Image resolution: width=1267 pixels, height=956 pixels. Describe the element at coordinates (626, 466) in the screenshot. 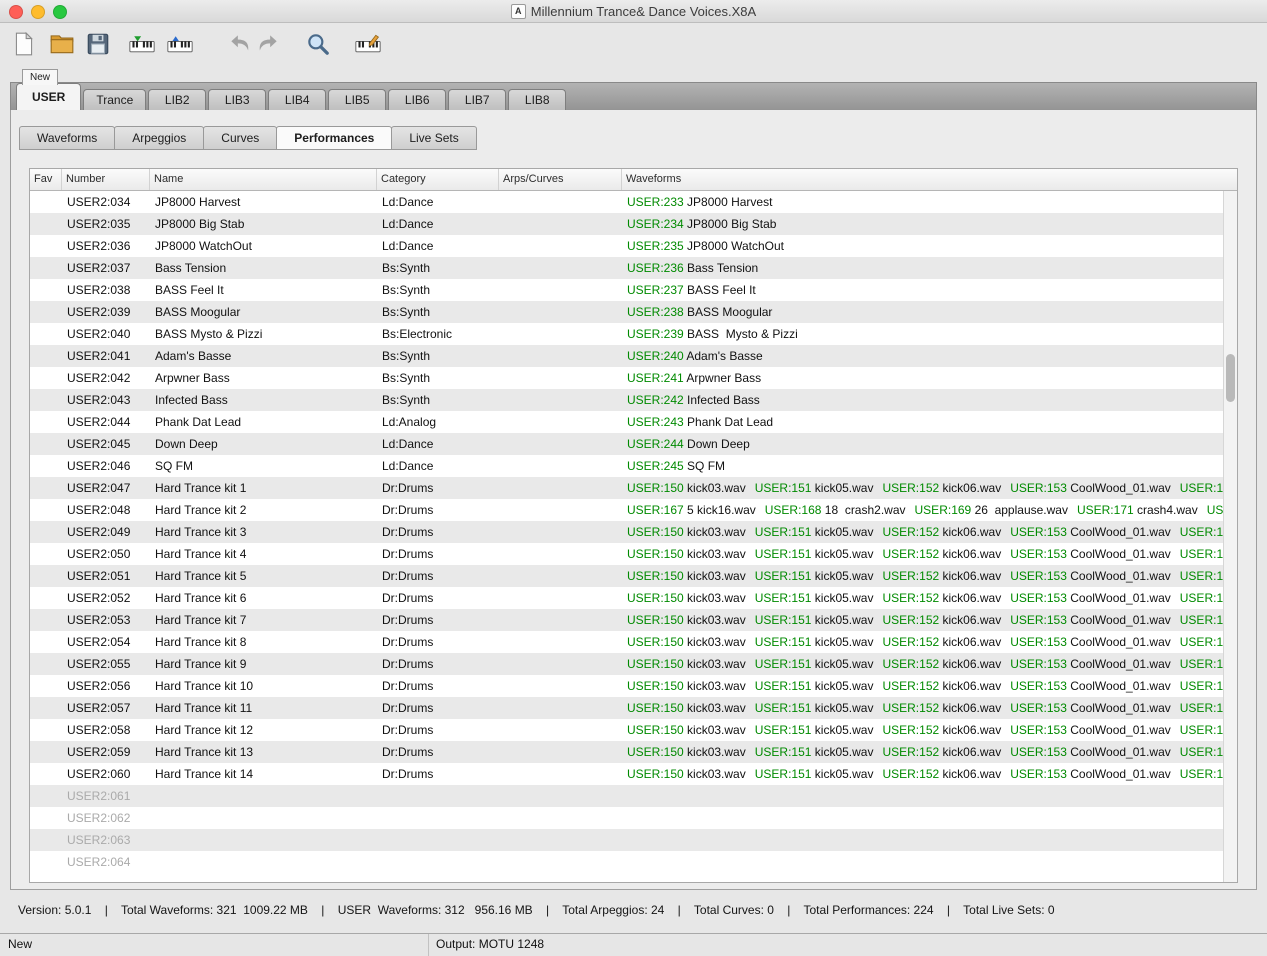

I see `table-row: USER2:046 SQ FM Ld:Dance USER:245 SQ FM` at that location.